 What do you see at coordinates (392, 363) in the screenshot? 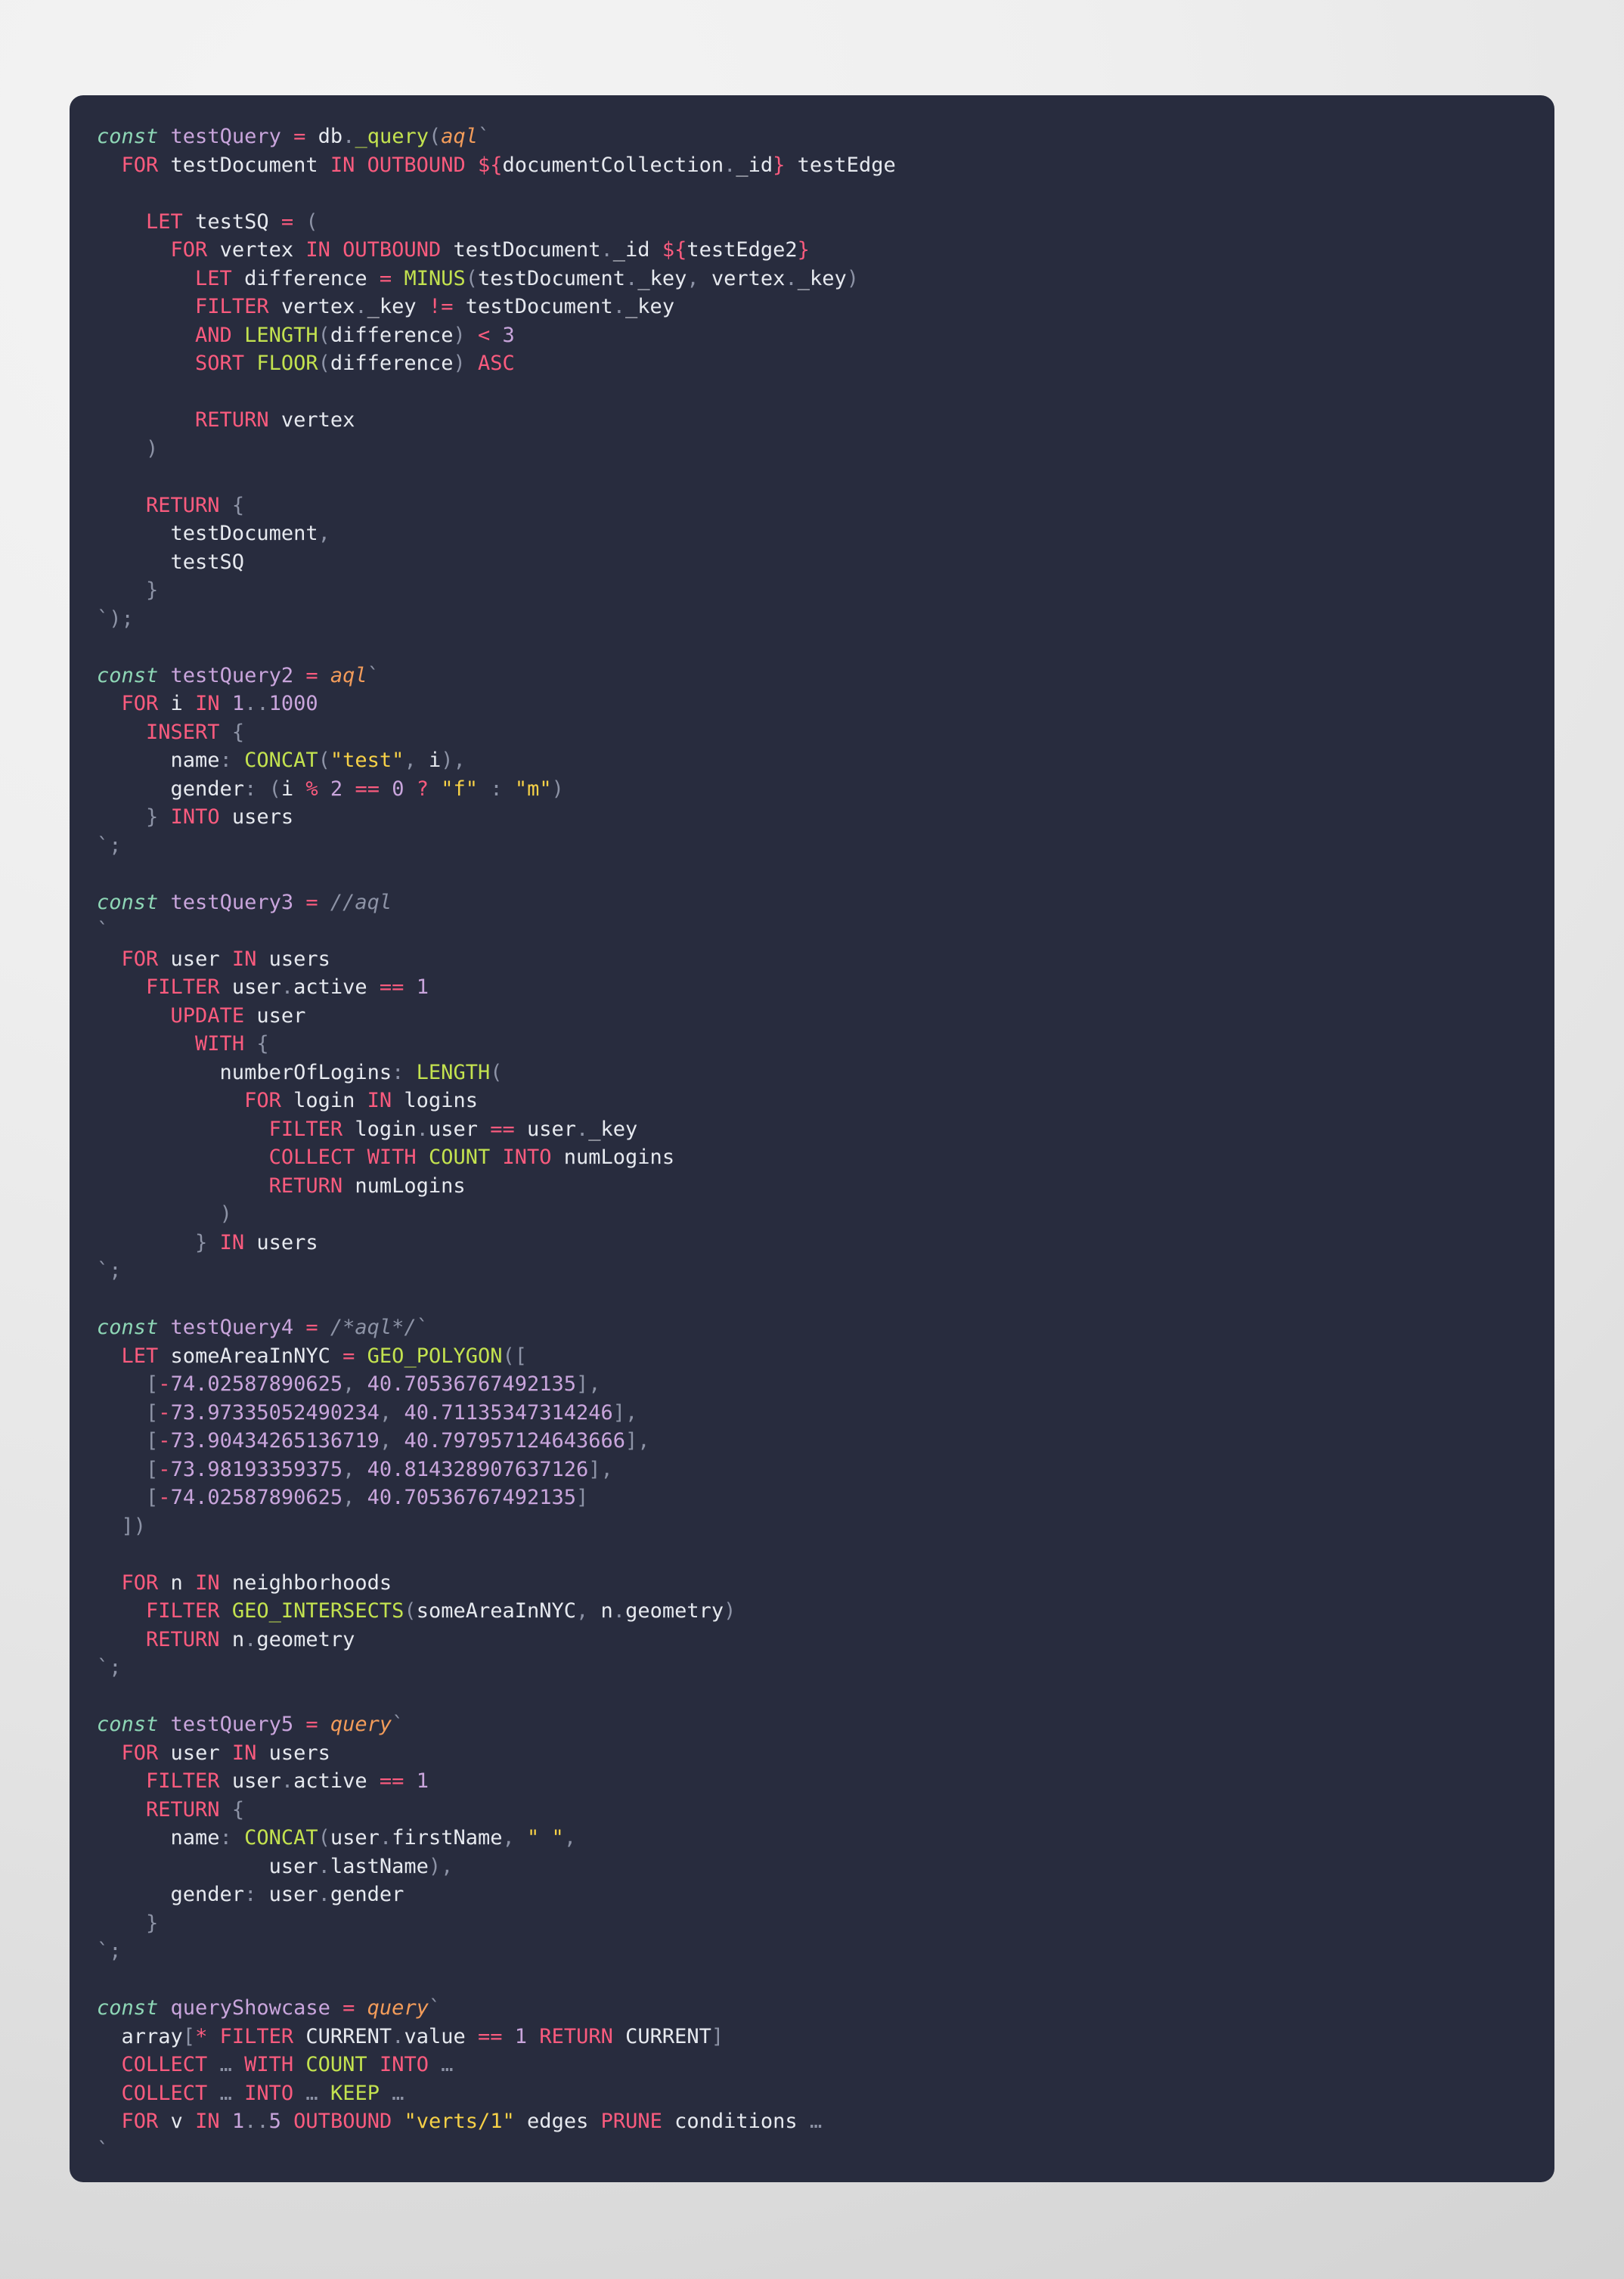
I see `code-token-txt: difference` at bounding box center [392, 363].